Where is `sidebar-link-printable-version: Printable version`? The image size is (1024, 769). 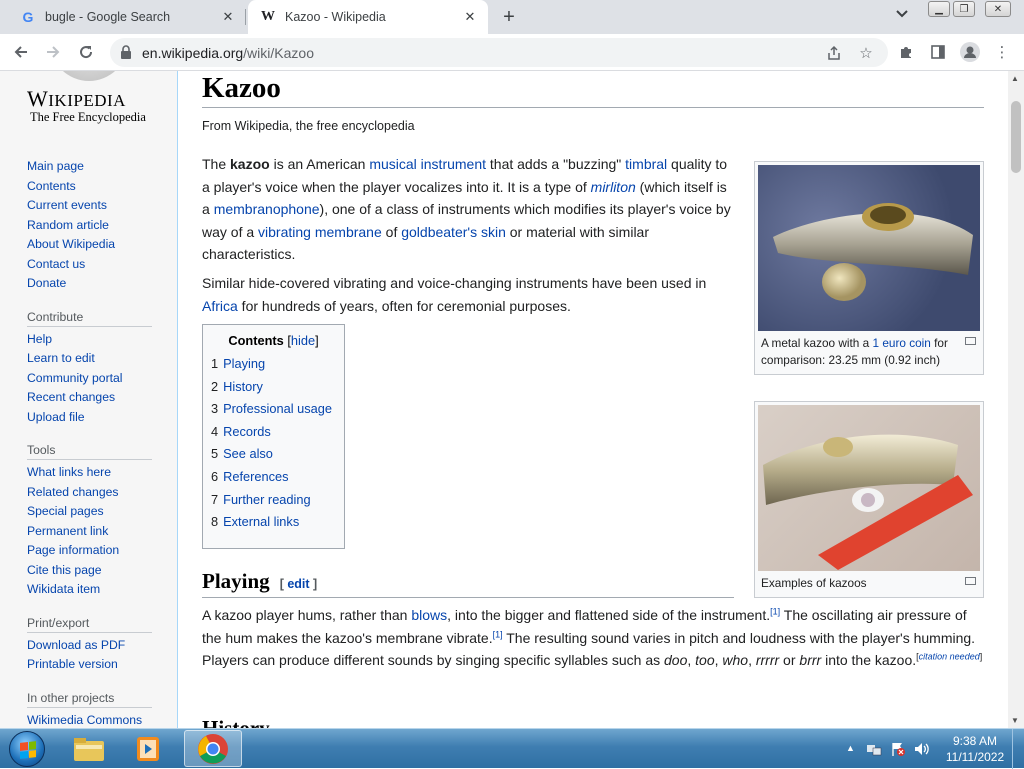
sidebar-link-printable-version: Printable version is located at coordinates (72, 664).